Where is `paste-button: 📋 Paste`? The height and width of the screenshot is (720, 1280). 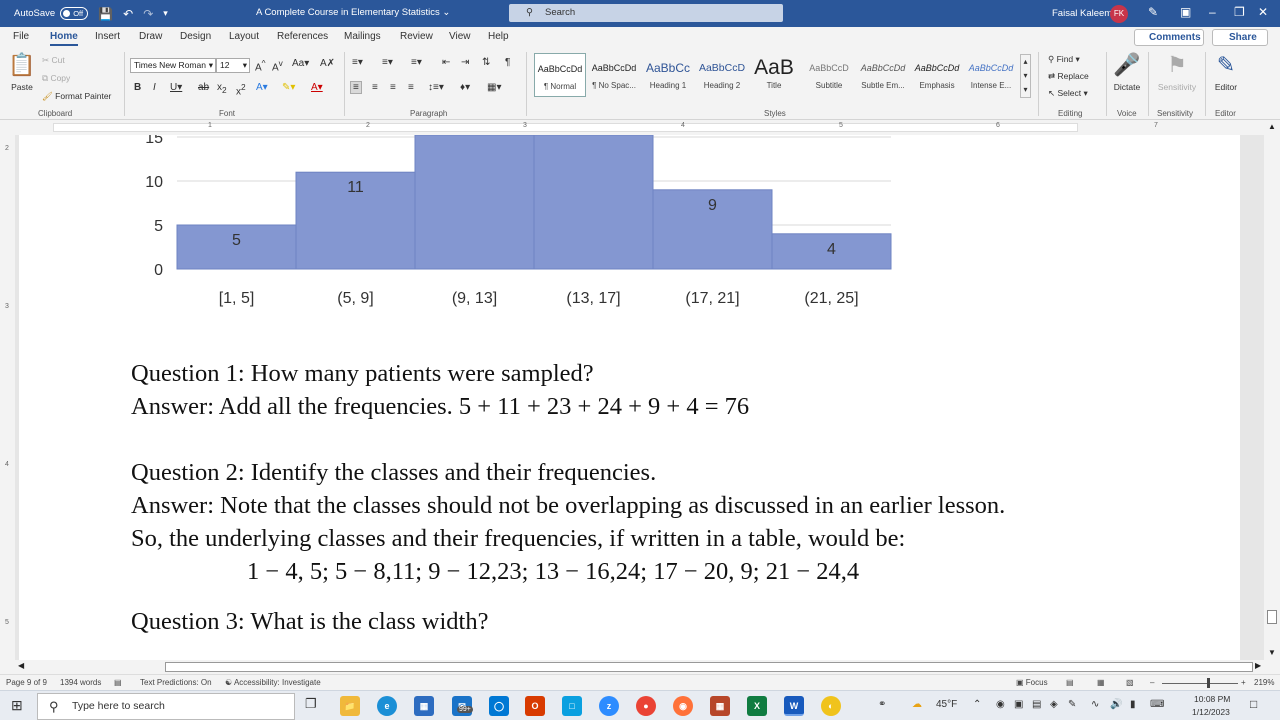 paste-button: 📋 Paste is located at coordinates (22, 72).